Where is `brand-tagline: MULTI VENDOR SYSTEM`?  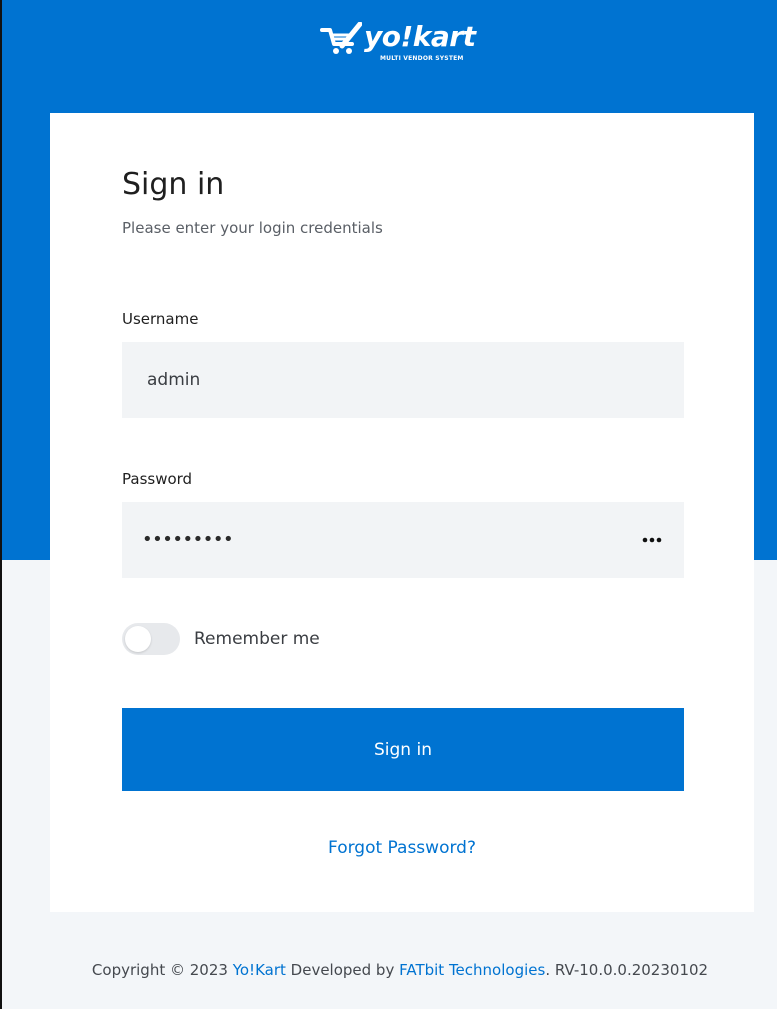
brand-tagline: MULTI VENDOR SYSTEM is located at coordinates (422, 58).